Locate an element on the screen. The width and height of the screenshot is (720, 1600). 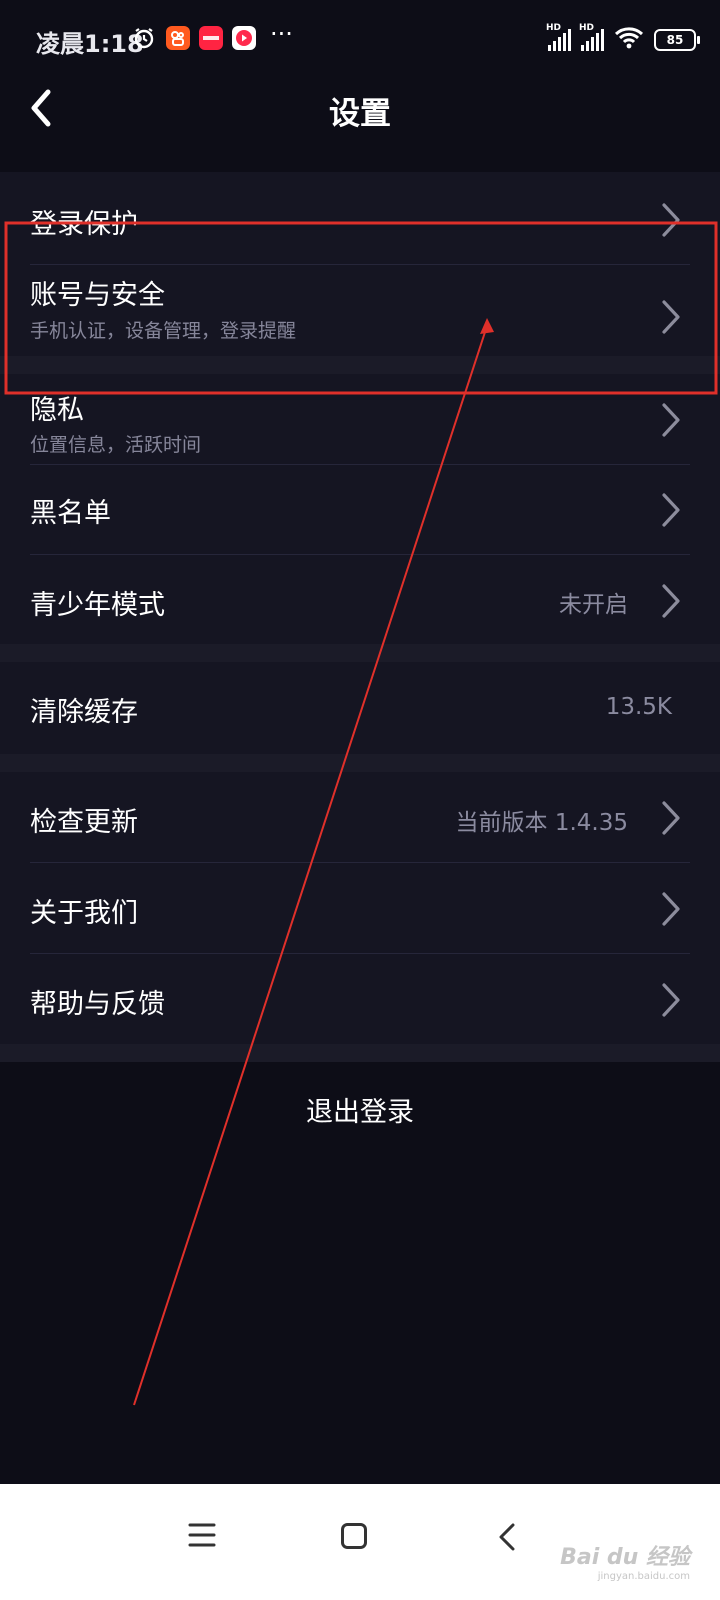
setting-label: 关于我们 is located at coordinates (84, 913).